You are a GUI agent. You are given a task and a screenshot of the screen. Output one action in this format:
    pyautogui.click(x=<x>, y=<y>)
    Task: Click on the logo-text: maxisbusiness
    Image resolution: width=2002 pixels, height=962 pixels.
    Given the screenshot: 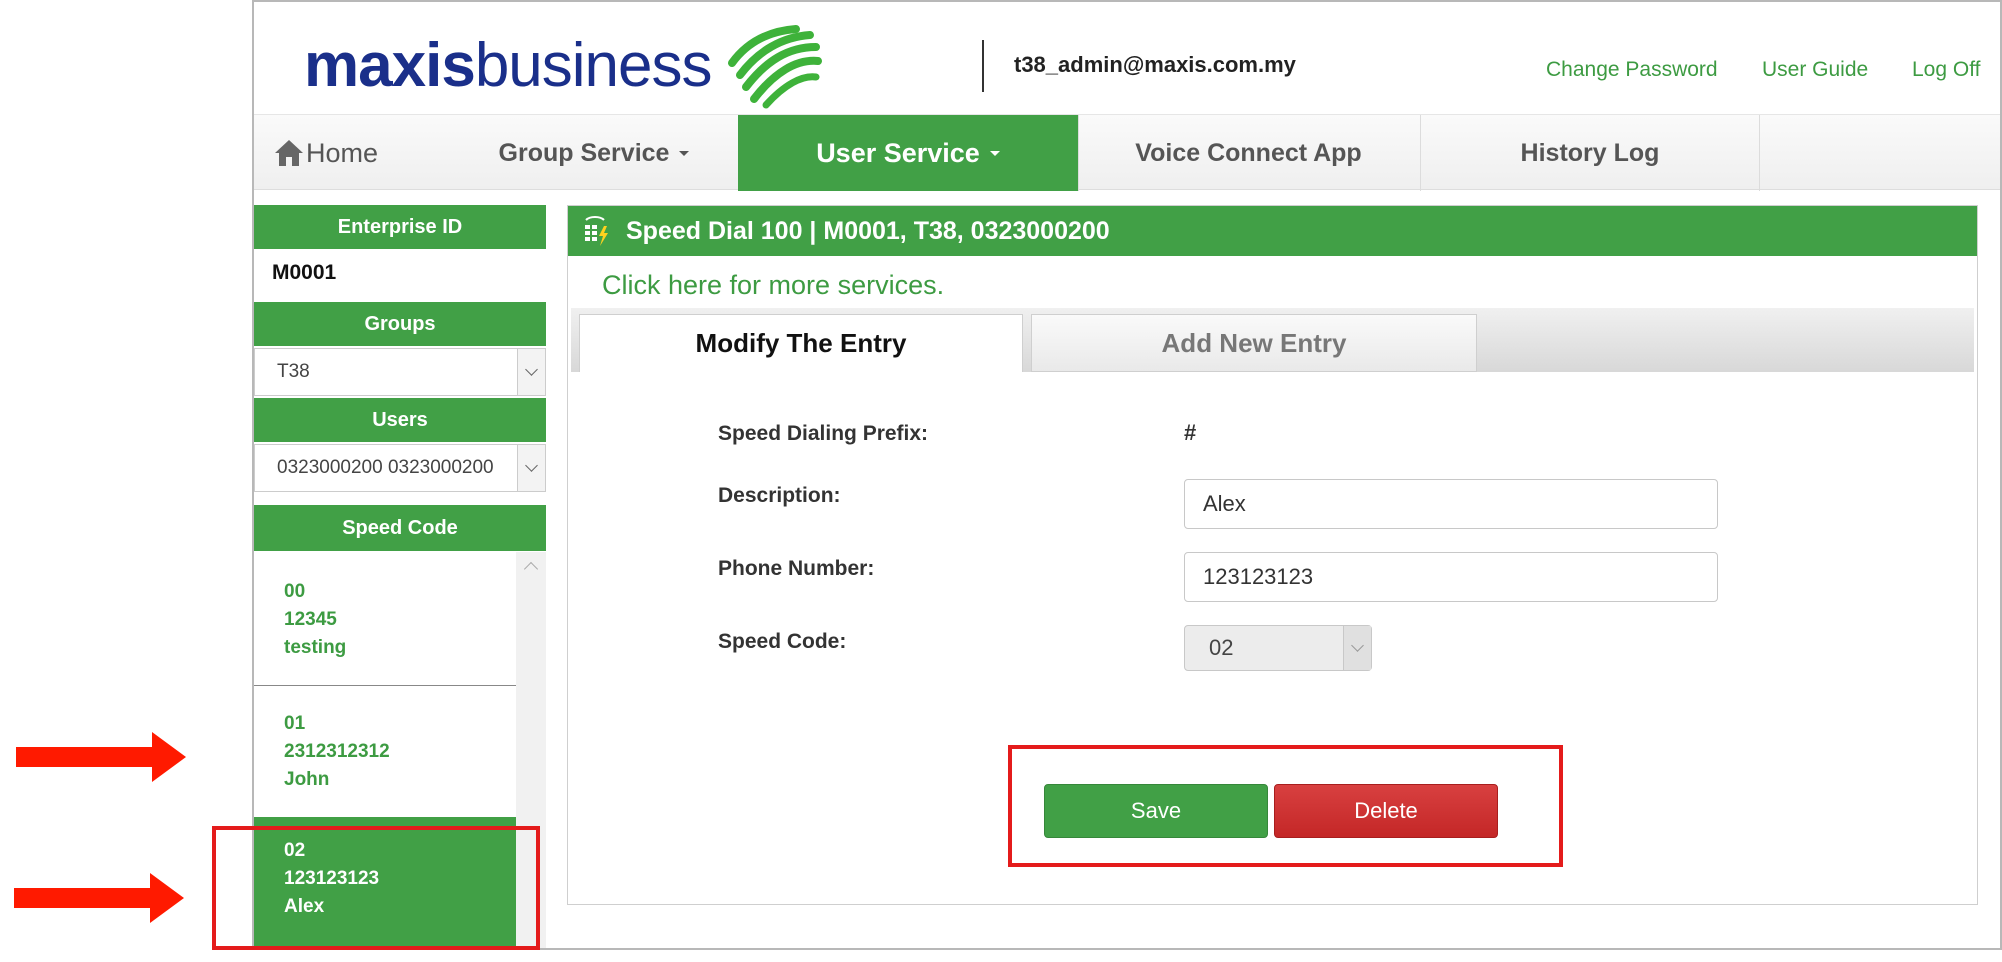 What is the action you would take?
    pyautogui.click(x=508, y=66)
    